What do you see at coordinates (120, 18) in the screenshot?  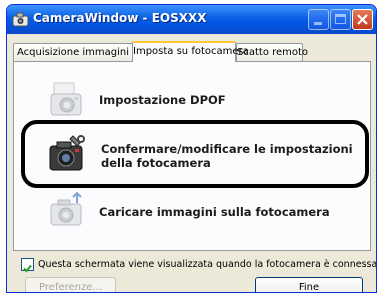 I see `window-title: CameraWindow - EOSXXX` at bounding box center [120, 18].